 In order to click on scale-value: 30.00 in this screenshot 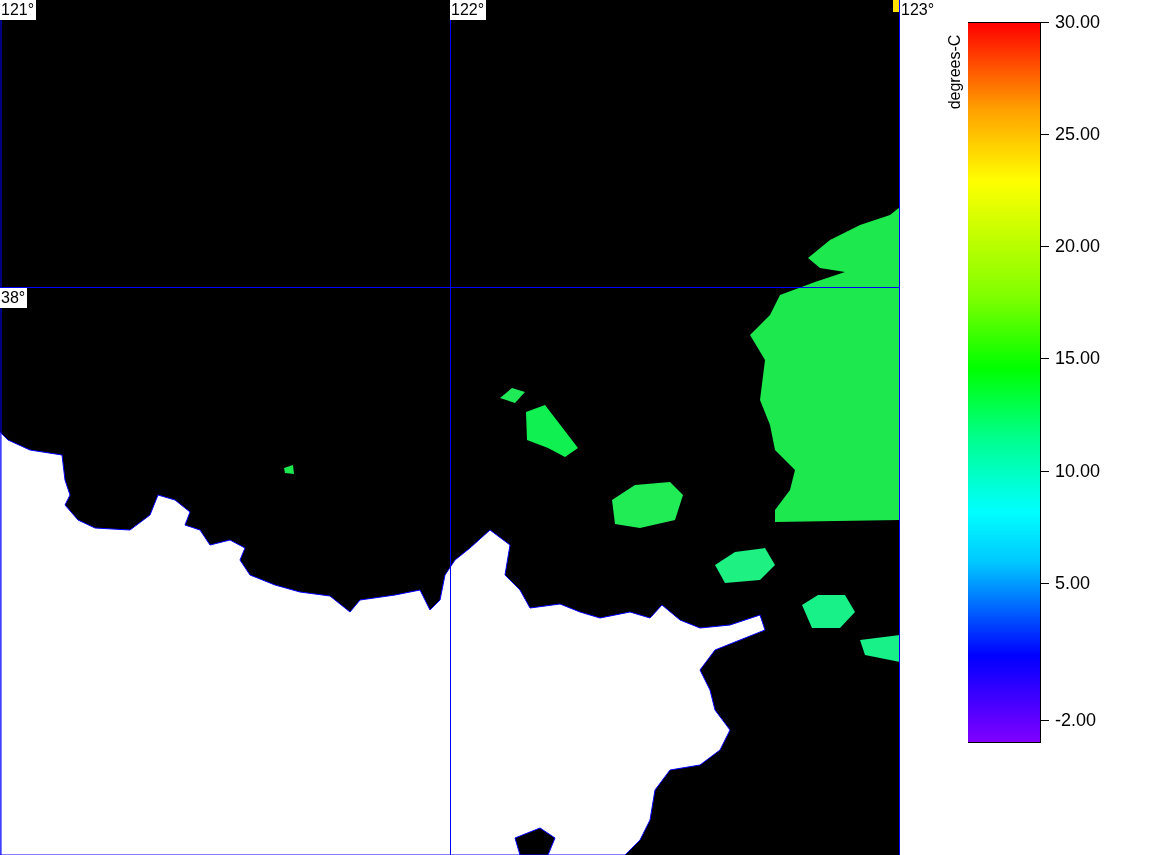, I will do `click(1078, 22)`.